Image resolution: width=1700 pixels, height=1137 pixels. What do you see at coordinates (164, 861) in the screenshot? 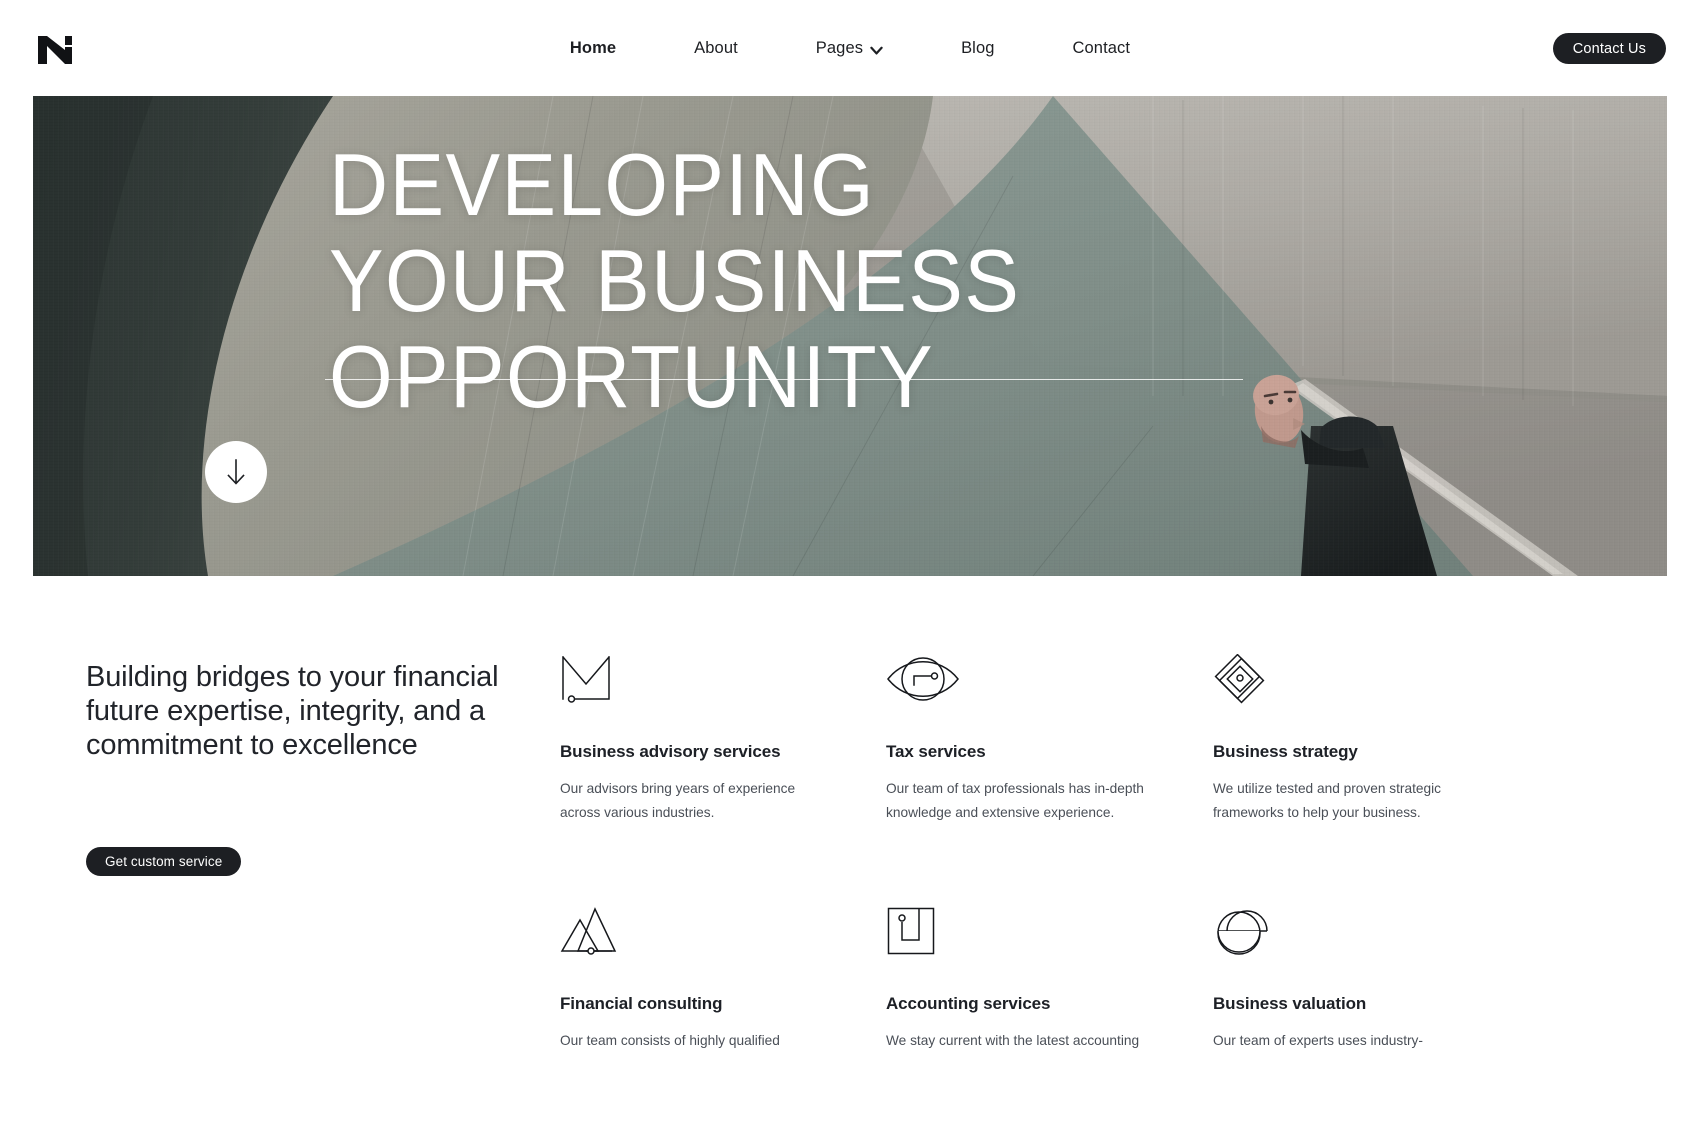
I see `get-custom-service-button: Get custom service` at bounding box center [164, 861].